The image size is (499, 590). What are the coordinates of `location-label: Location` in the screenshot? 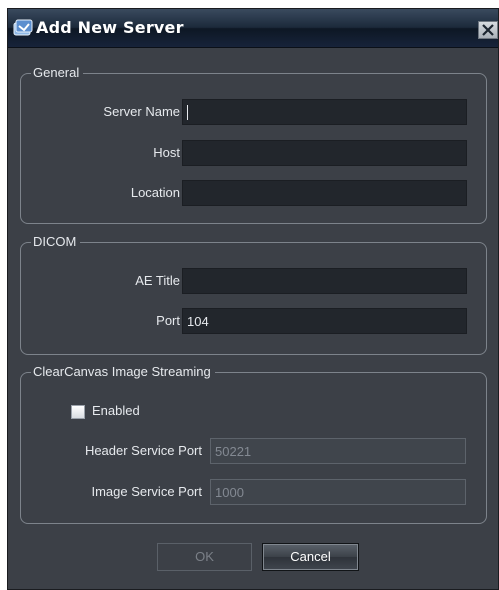 It's located at (155, 192).